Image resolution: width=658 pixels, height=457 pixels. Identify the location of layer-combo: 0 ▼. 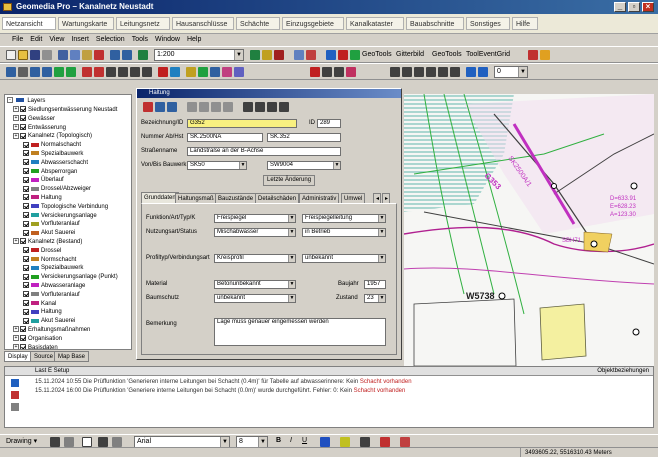
(511, 72).